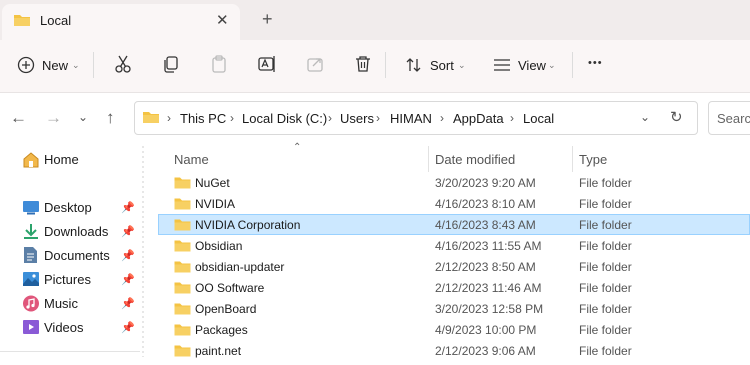 This screenshot has height=365, width=750. Describe the element at coordinates (77, 279) in the screenshot. I see `nav-item-pictures: Pictures 📌` at that location.